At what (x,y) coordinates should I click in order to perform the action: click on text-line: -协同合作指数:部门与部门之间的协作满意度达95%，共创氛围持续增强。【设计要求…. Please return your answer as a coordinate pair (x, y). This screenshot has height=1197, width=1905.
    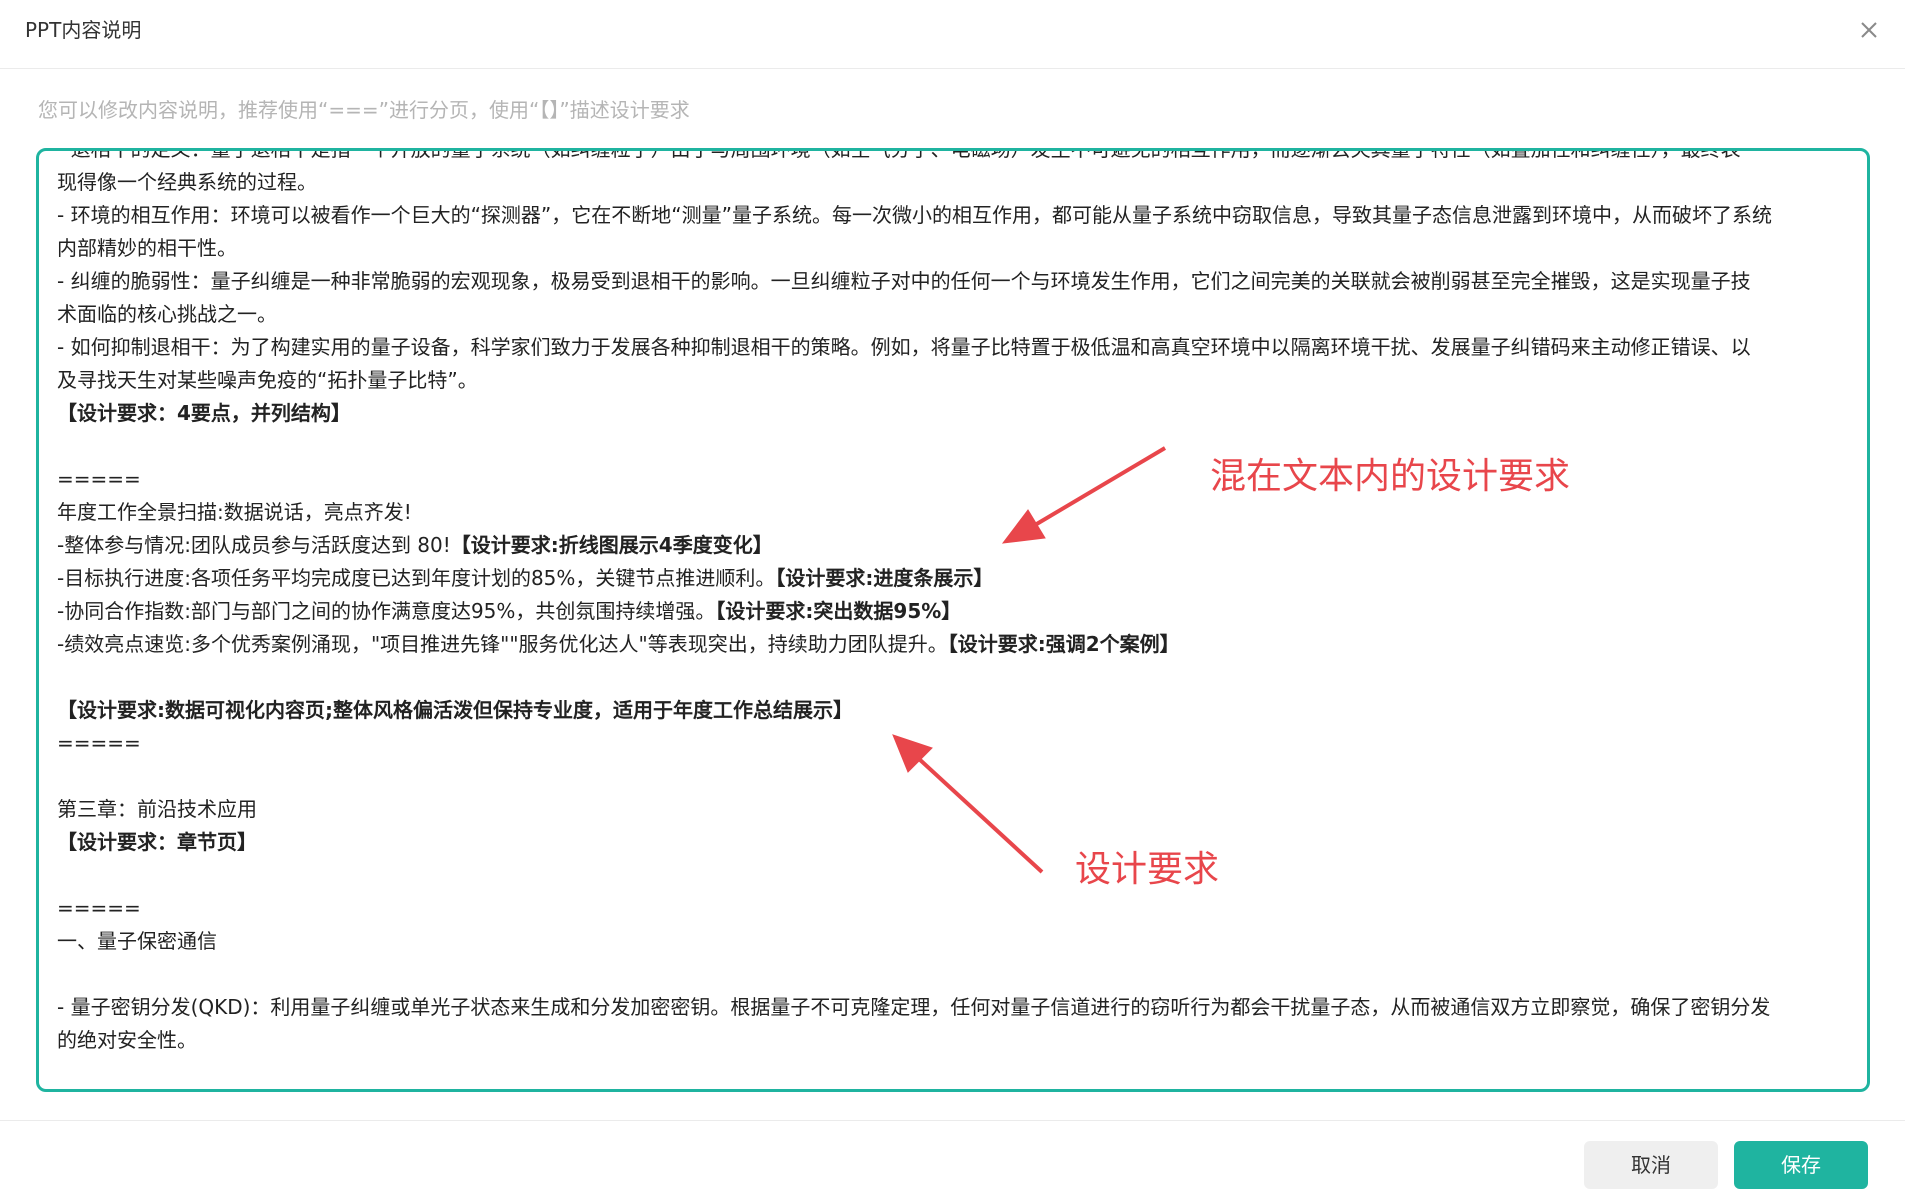
    Looking at the image, I should click on (952, 611).